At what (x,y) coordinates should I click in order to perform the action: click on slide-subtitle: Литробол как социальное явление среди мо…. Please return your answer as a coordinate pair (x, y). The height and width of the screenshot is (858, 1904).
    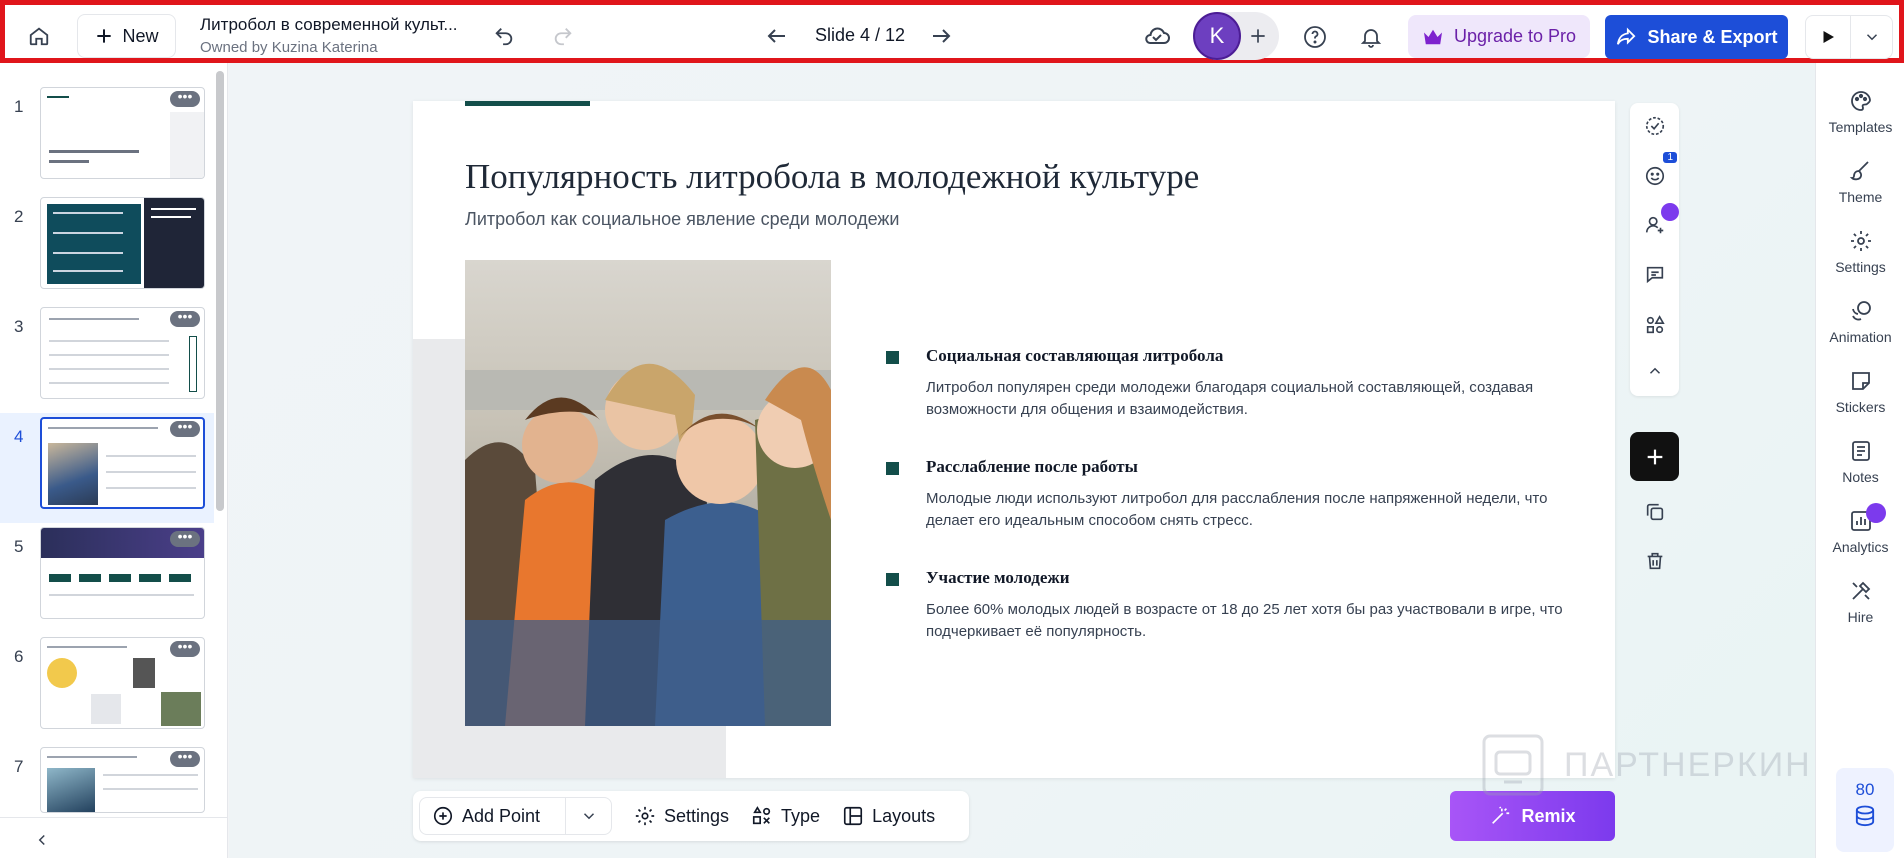
    Looking at the image, I should click on (682, 219).